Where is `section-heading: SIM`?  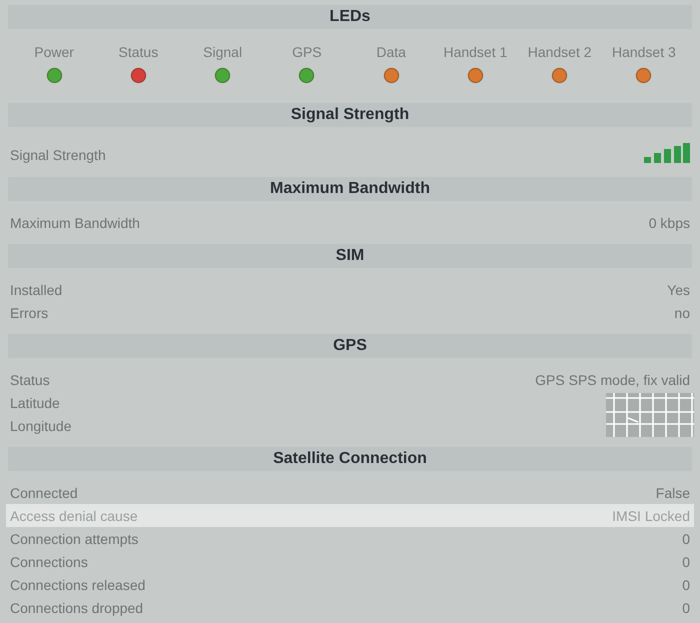 section-heading: SIM is located at coordinates (350, 256).